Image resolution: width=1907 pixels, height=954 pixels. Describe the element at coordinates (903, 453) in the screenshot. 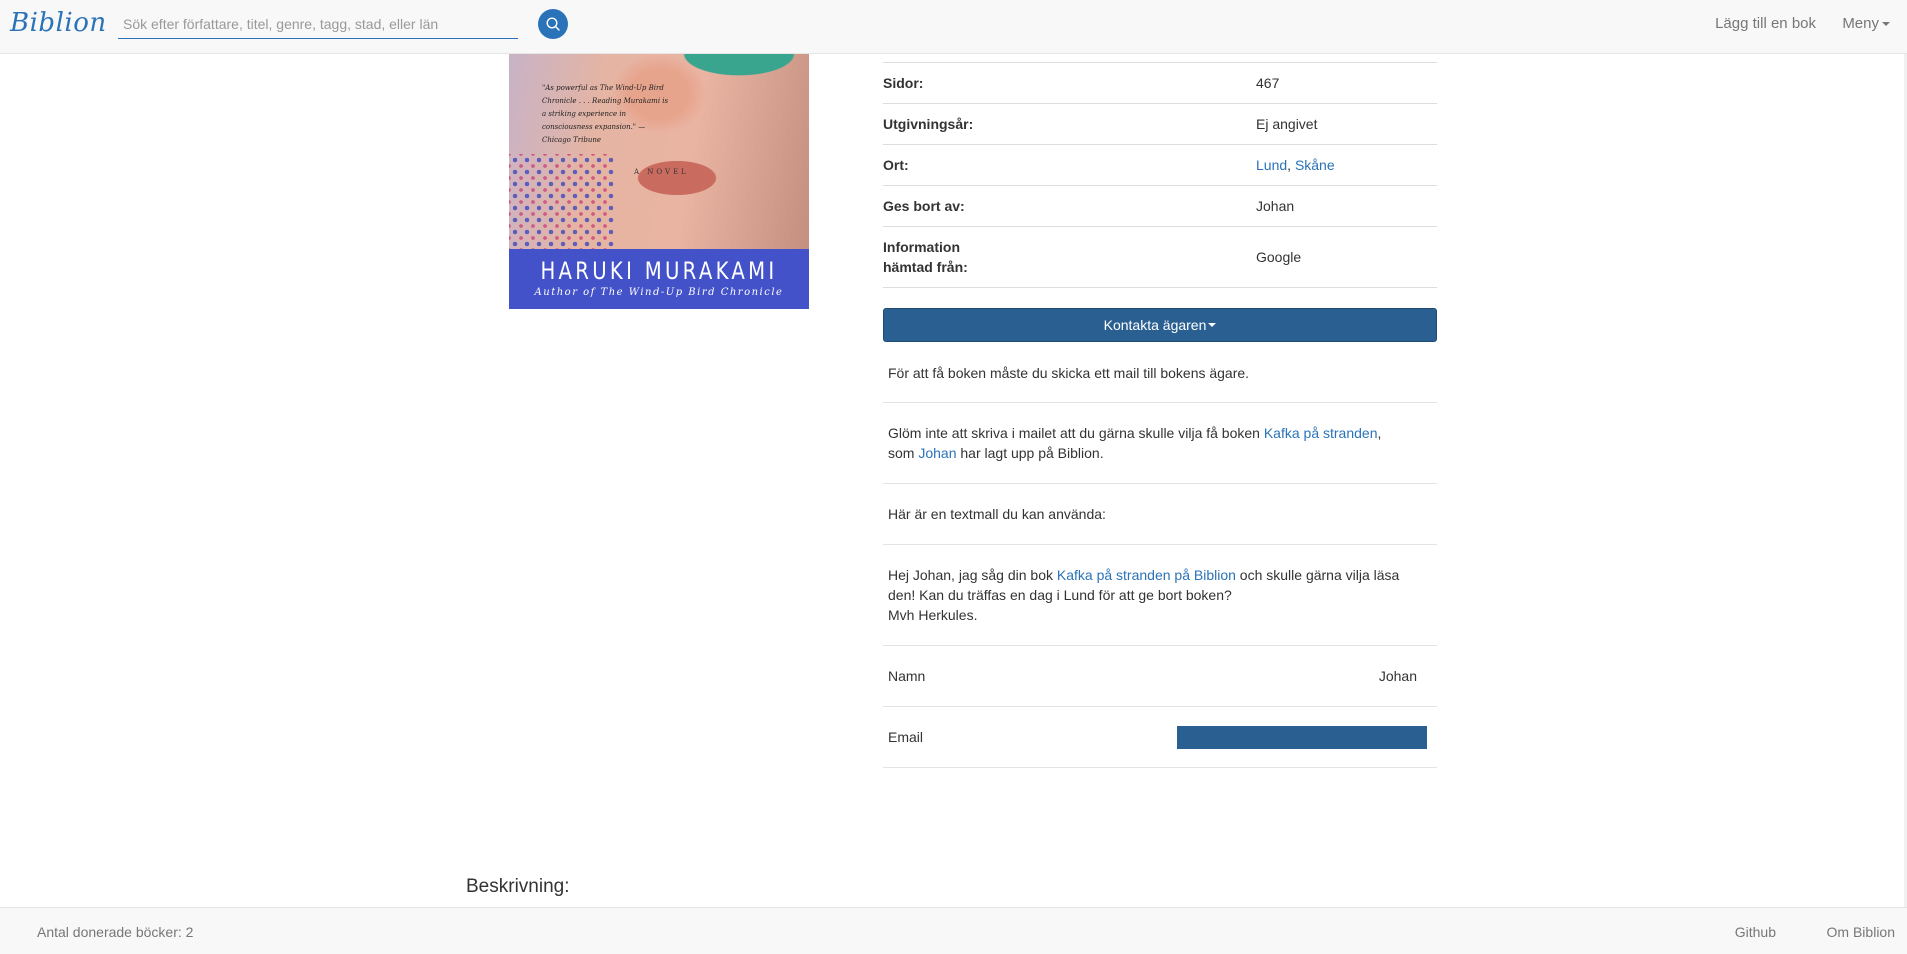

I see `reminder-text: som` at that location.